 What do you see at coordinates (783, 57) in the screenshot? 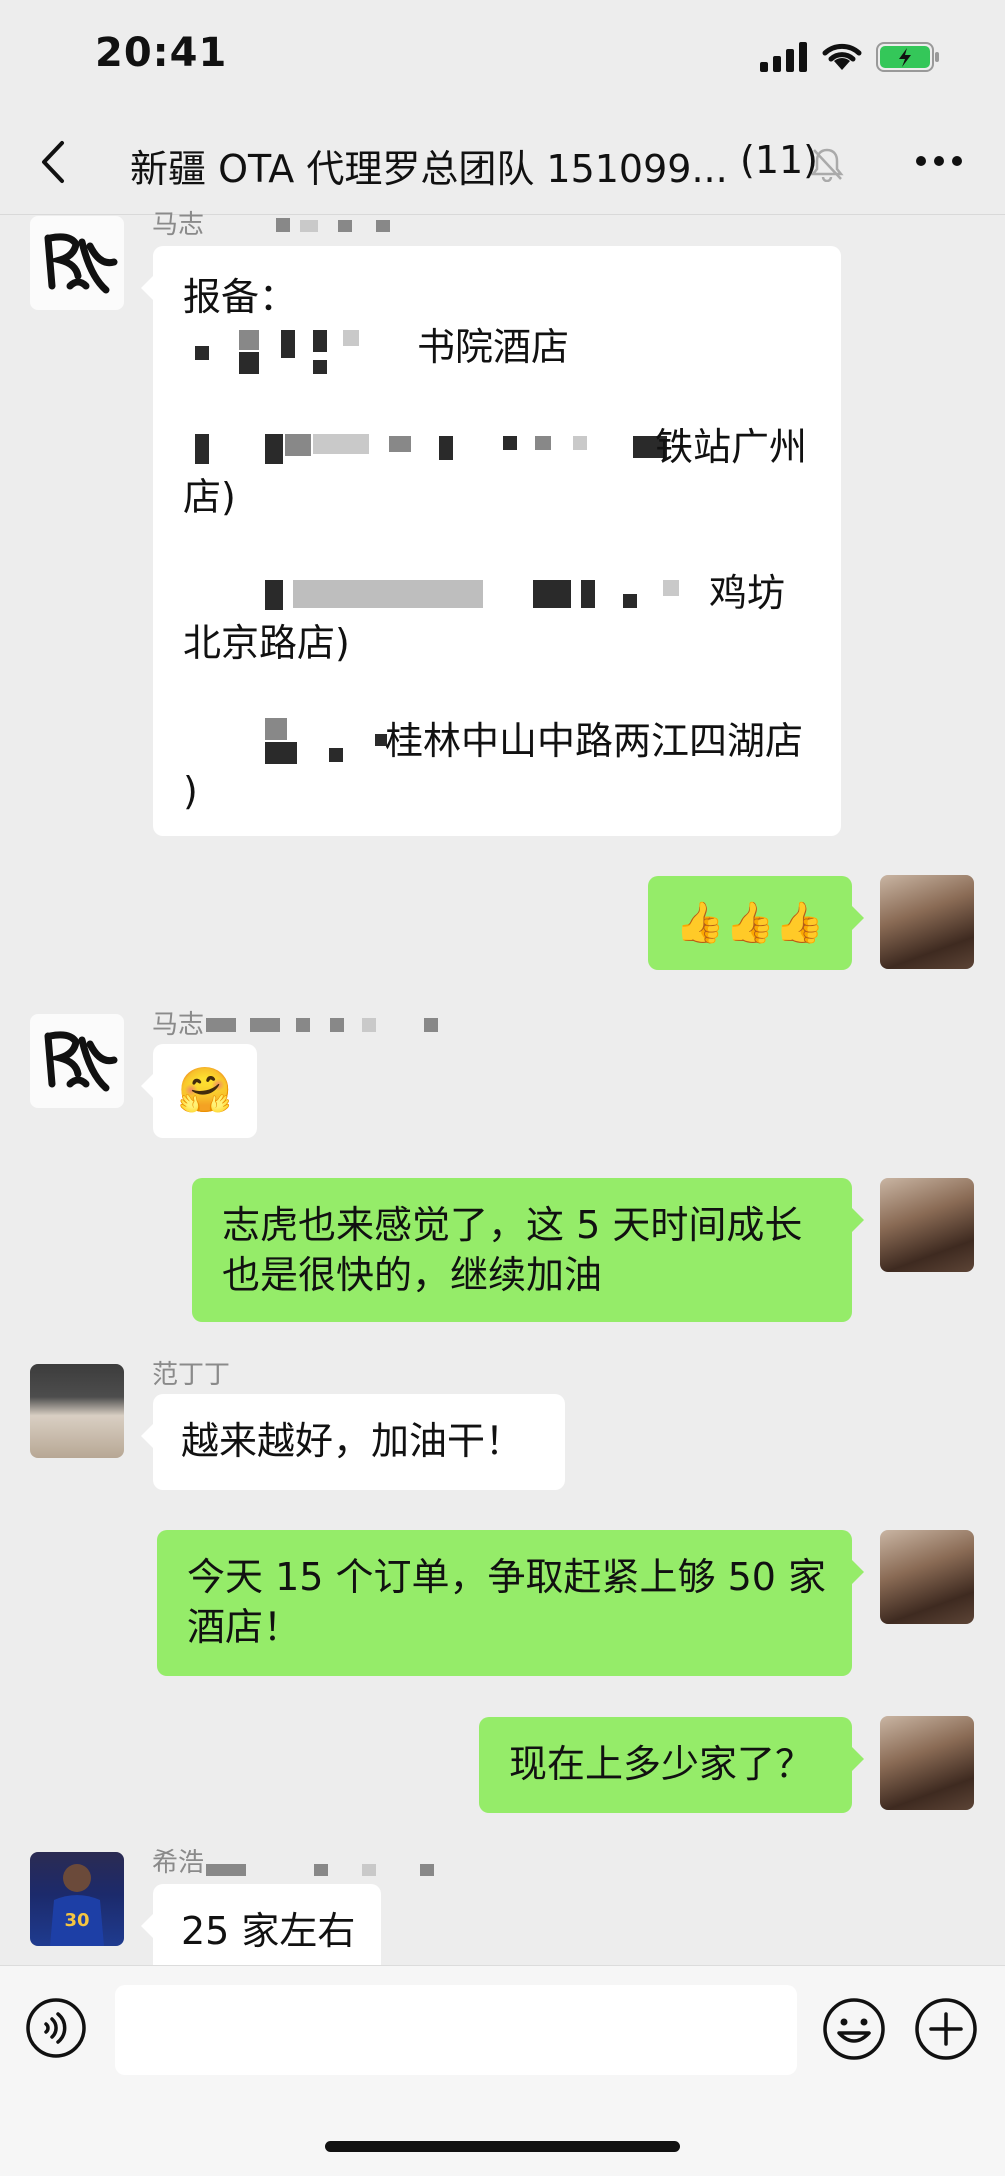
I see `cellular-signal-icon` at bounding box center [783, 57].